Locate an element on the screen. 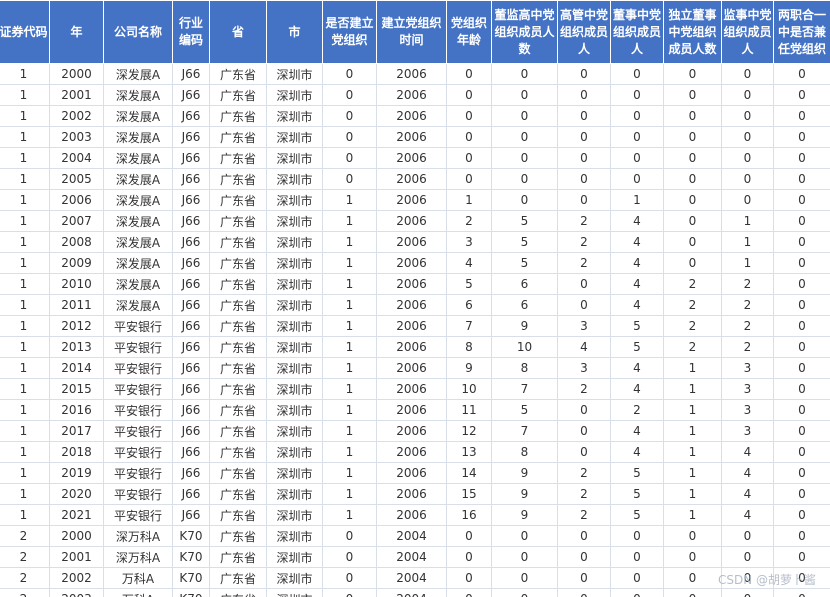 The width and height of the screenshot is (830, 597). table-cell: 2013 is located at coordinates (76, 347).